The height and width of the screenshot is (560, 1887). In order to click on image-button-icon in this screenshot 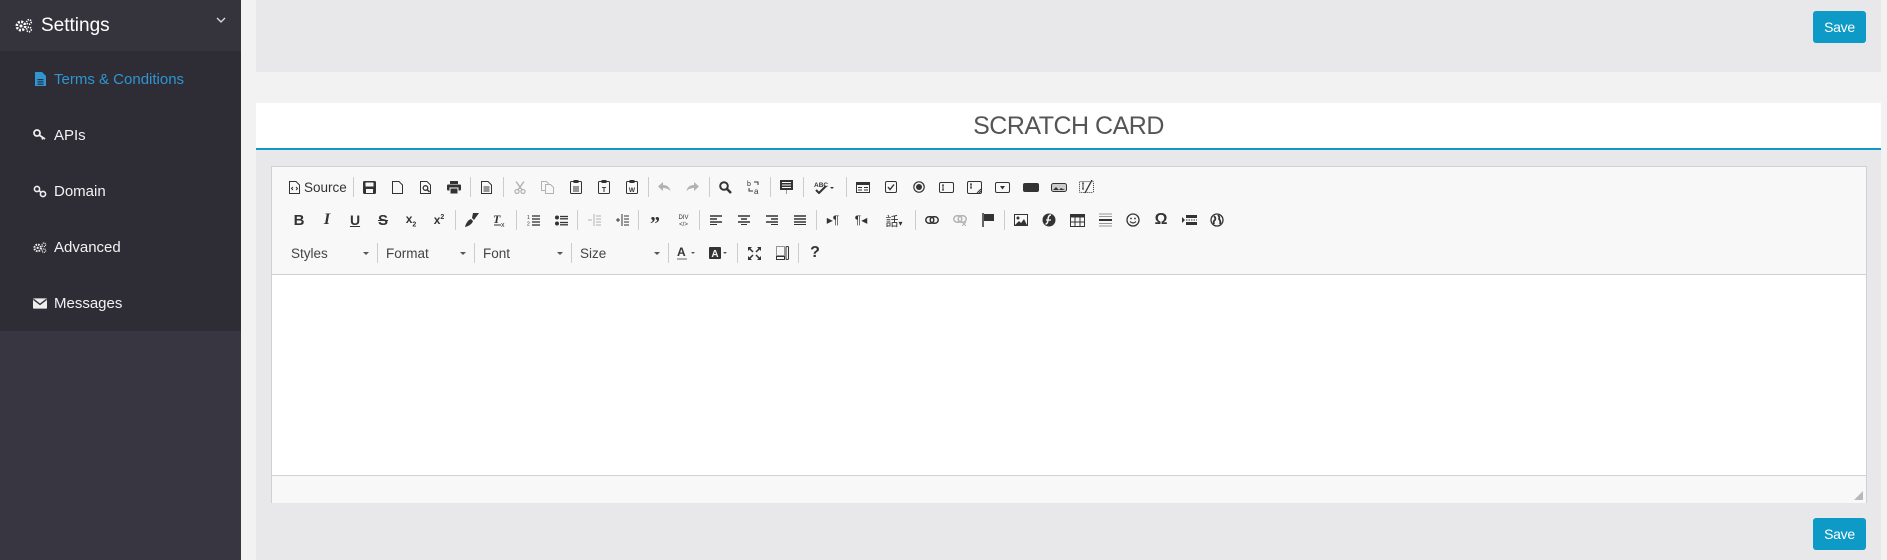, I will do `click(1058, 187)`.